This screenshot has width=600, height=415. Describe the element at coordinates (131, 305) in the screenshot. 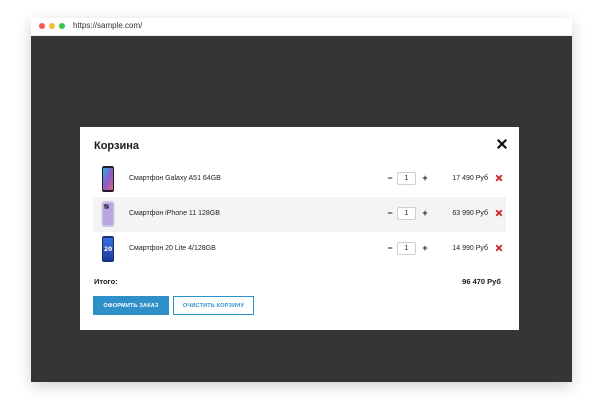

I see `place-order-button: Оформить заказ` at that location.